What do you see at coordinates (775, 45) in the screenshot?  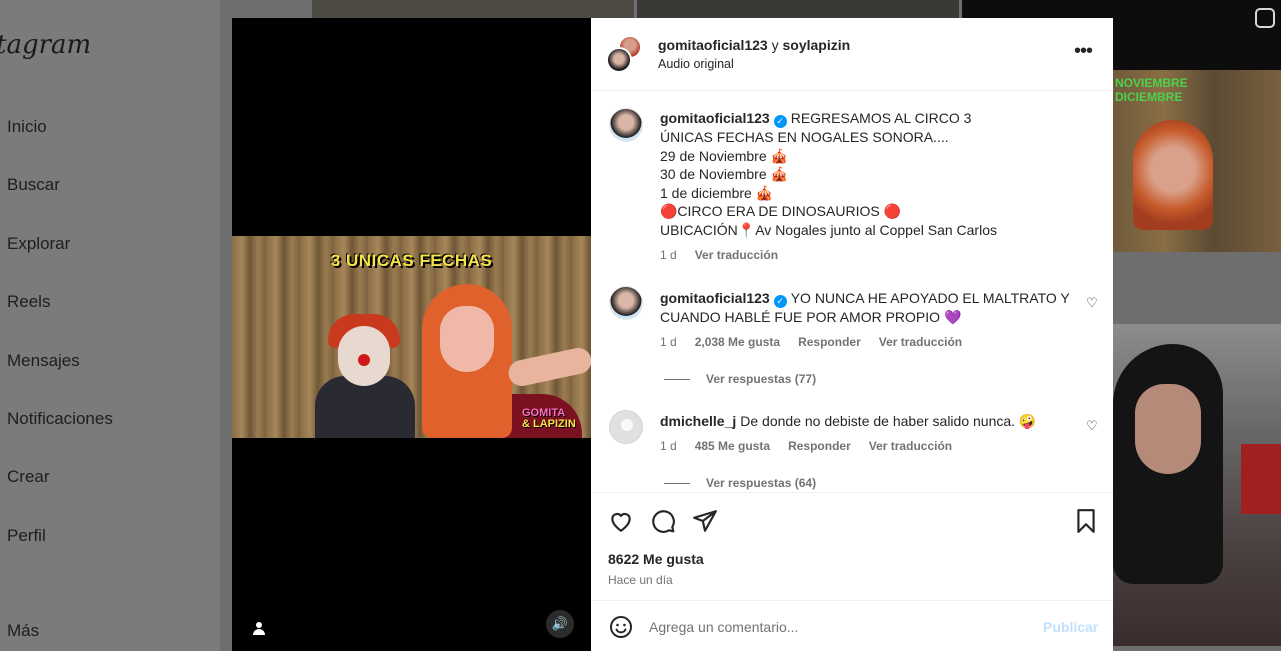 I see `authors-joiner: y` at bounding box center [775, 45].